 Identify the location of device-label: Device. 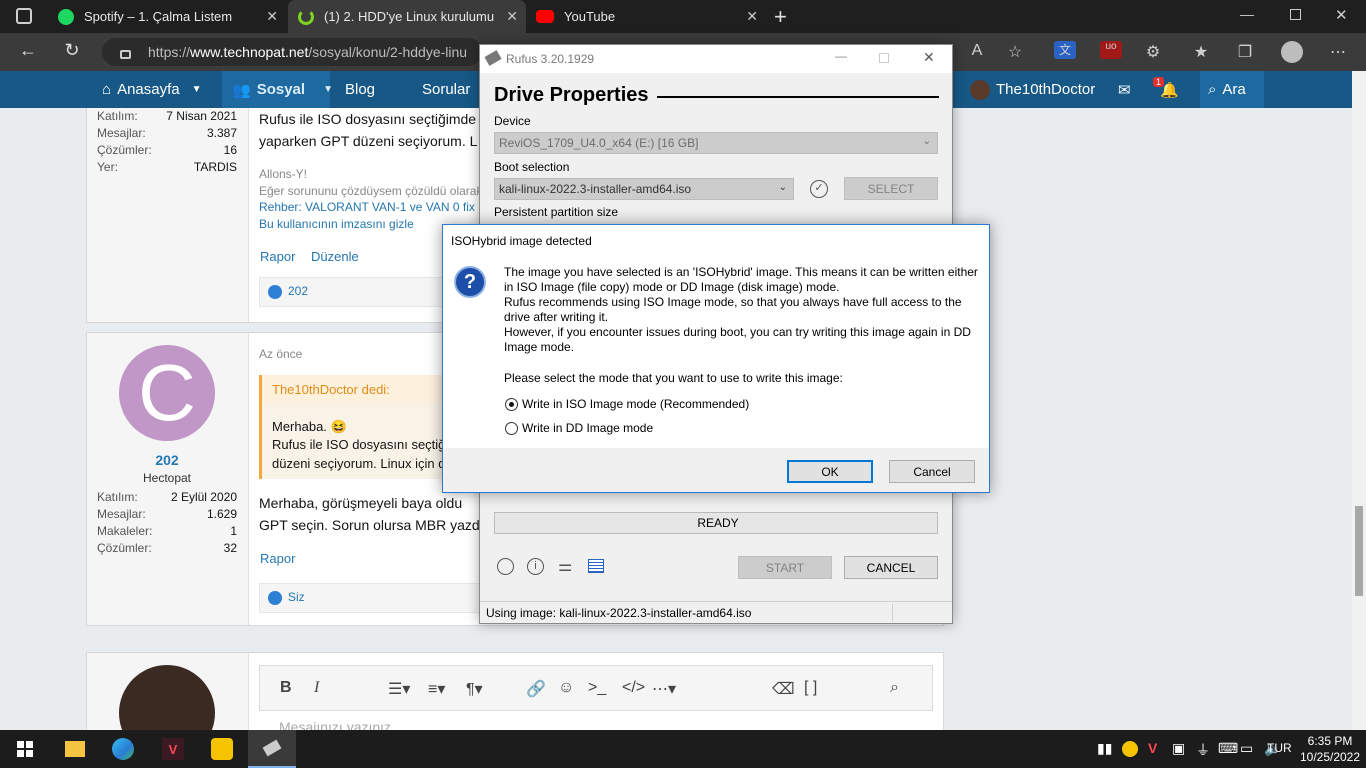
(512, 121).